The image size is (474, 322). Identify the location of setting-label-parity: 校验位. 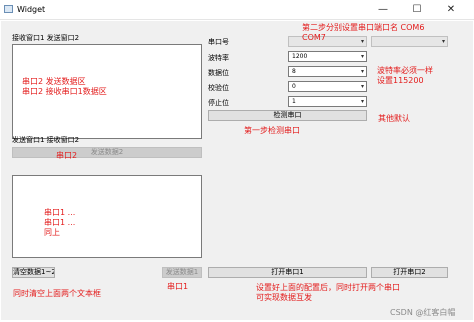
(218, 88).